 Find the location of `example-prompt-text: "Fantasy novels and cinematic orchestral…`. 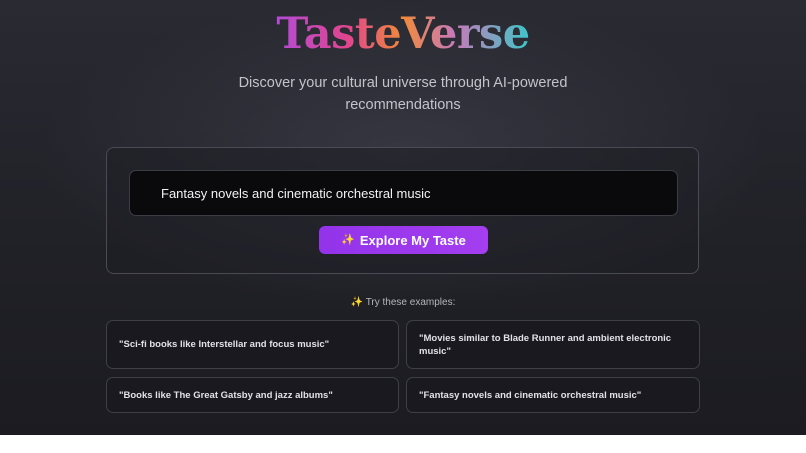

example-prompt-text: "Fantasy novels and cinematic orchestral… is located at coordinates (530, 395).